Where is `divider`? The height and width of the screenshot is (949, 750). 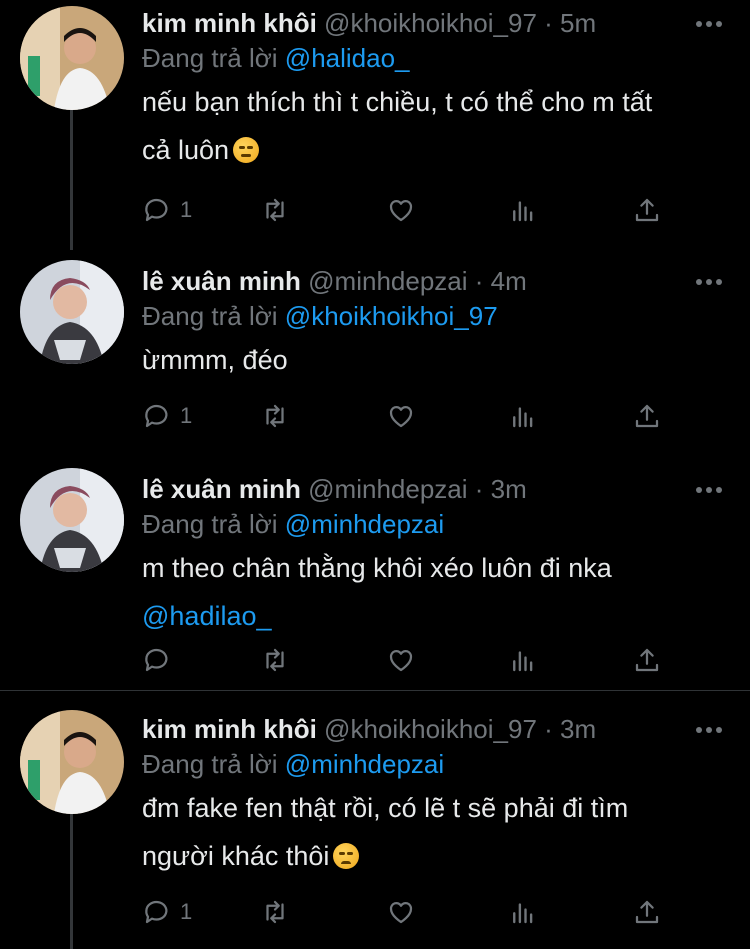 divider is located at coordinates (375, 690).